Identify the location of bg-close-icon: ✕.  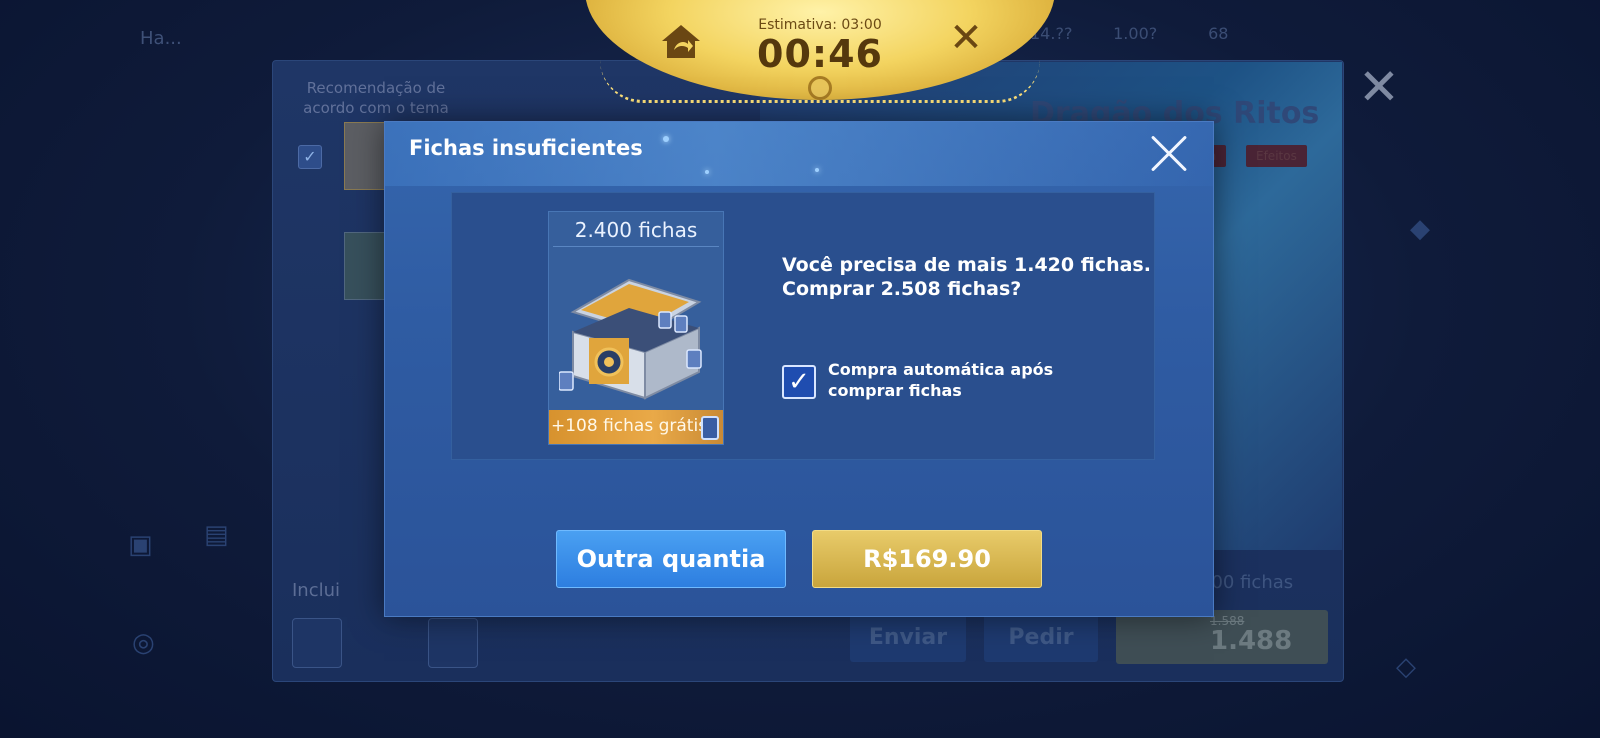
(1379, 87).